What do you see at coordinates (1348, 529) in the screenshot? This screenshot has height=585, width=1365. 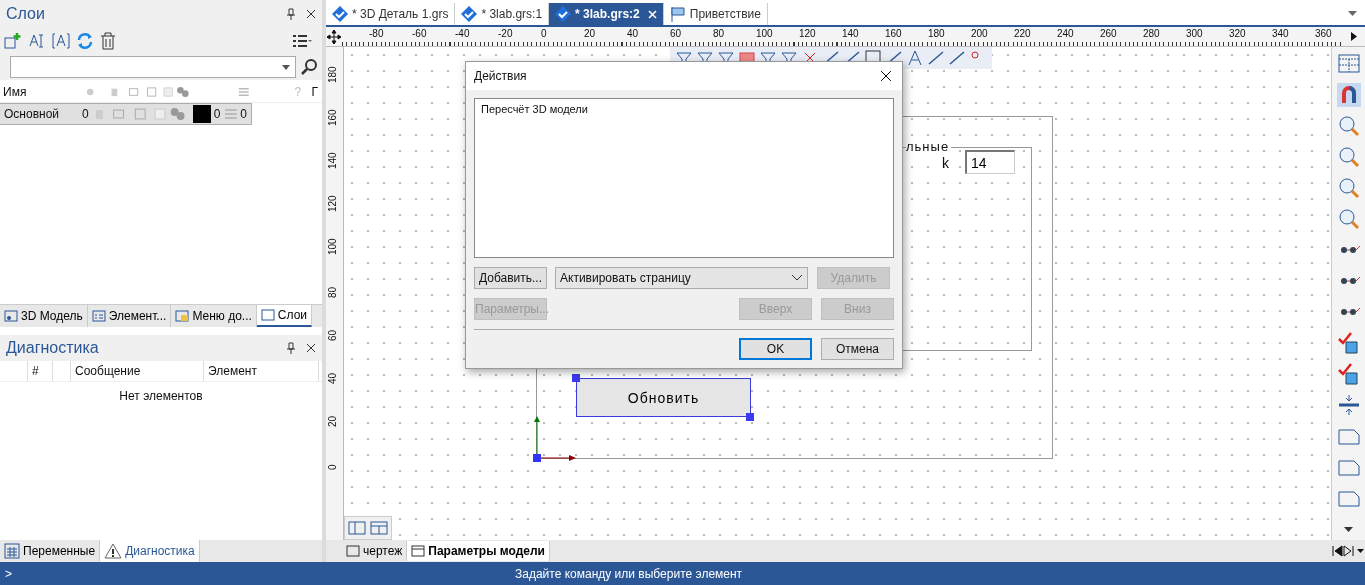 I see `scroll-down-icon` at bounding box center [1348, 529].